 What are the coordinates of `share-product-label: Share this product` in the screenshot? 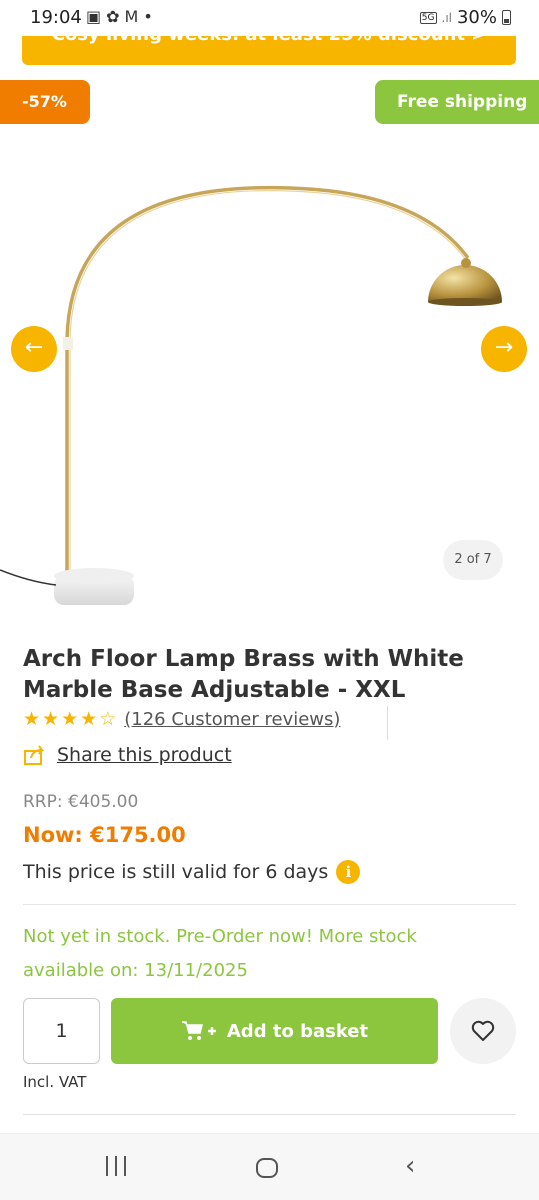 It's located at (144, 755).